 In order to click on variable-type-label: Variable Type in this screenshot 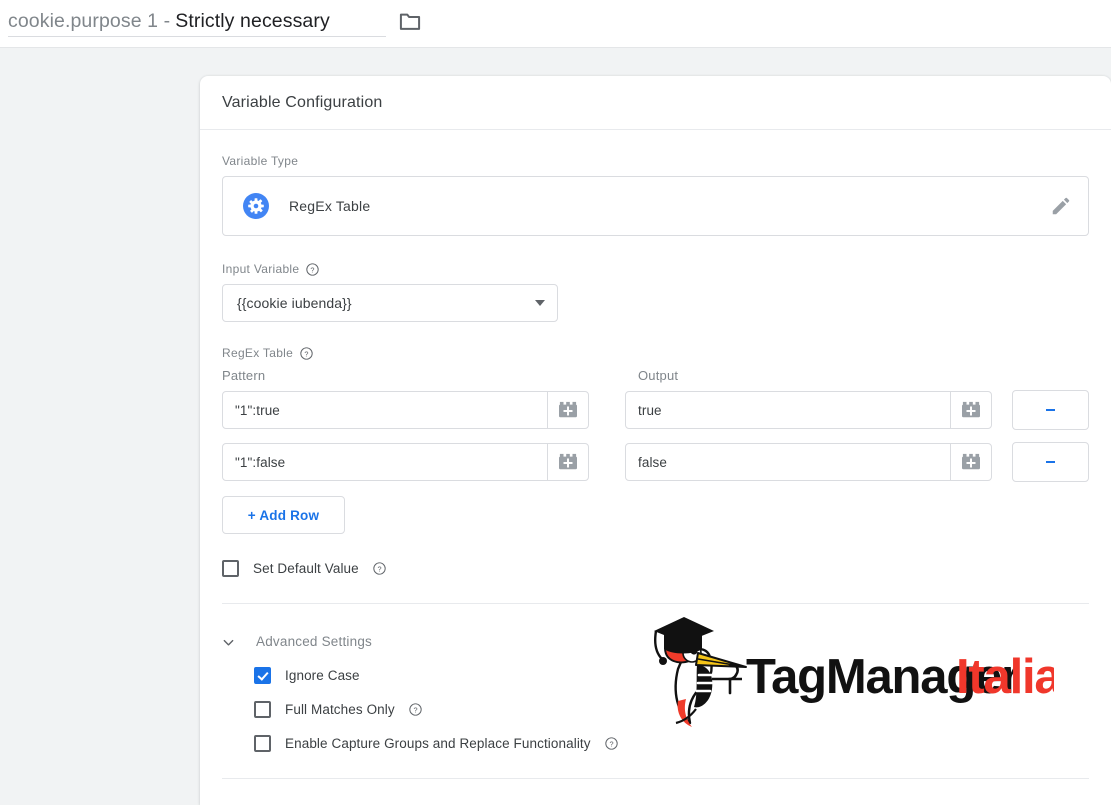, I will do `click(260, 161)`.